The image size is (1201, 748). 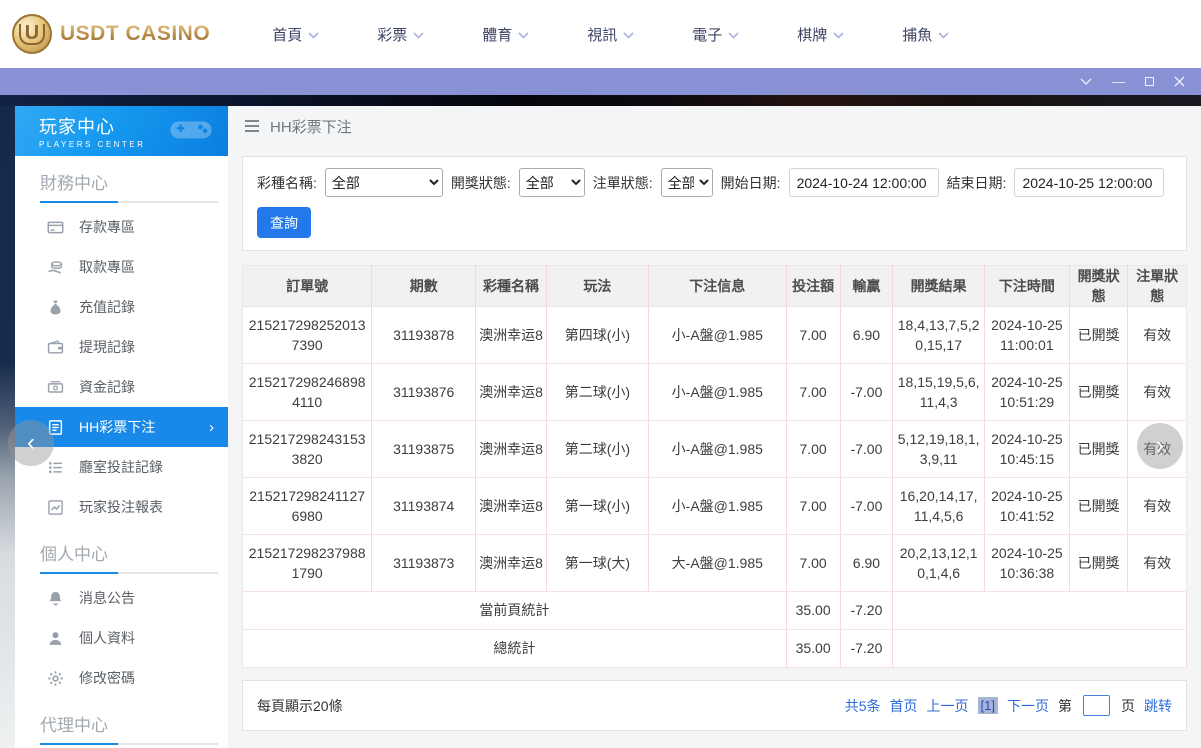 What do you see at coordinates (597, 563) in the screenshot?
I see `cell-play: 第一球(大)` at bounding box center [597, 563].